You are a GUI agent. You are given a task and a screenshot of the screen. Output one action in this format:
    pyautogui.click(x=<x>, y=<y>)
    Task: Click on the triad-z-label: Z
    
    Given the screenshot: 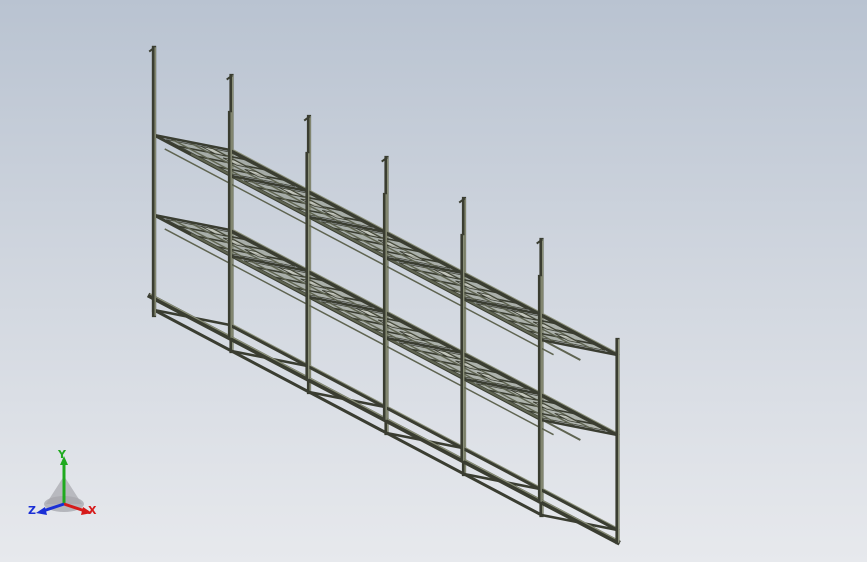 What is the action you would take?
    pyautogui.click(x=32, y=510)
    